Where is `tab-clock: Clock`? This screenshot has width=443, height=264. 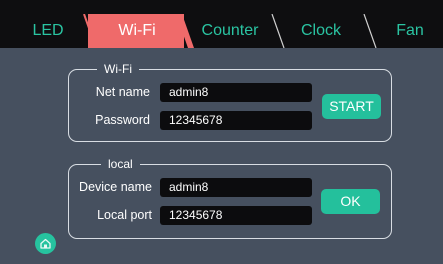 tab-clock: Clock is located at coordinates (321, 31).